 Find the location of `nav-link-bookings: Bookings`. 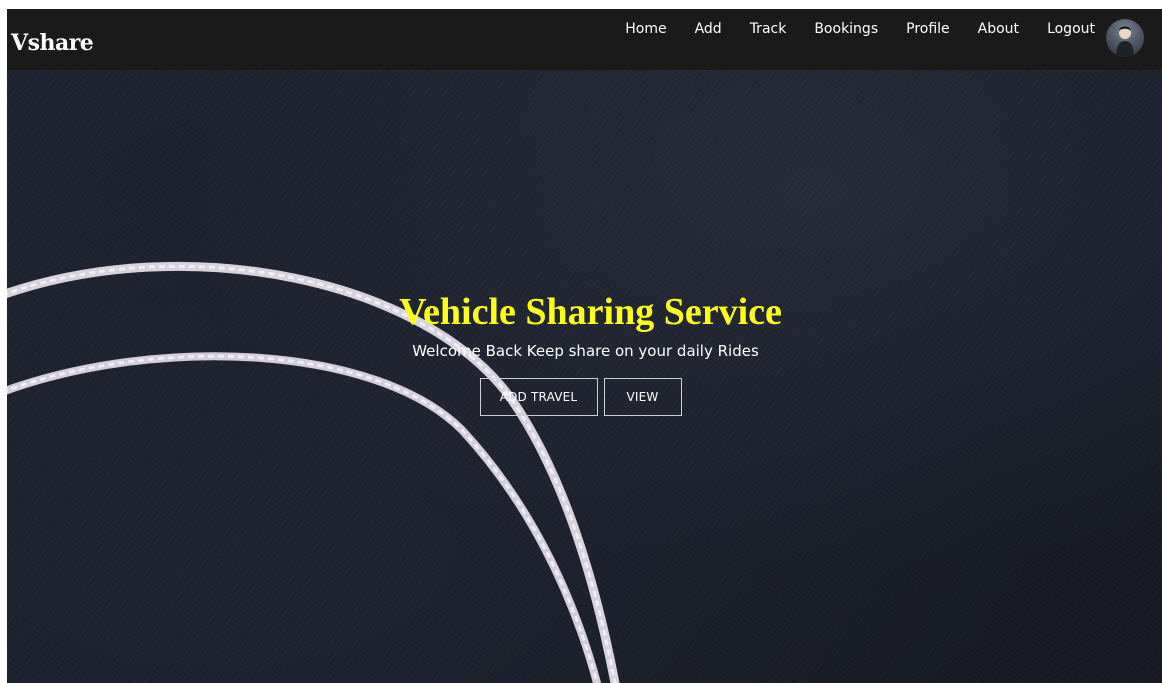

nav-link-bookings: Bookings is located at coordinates (846, 29).